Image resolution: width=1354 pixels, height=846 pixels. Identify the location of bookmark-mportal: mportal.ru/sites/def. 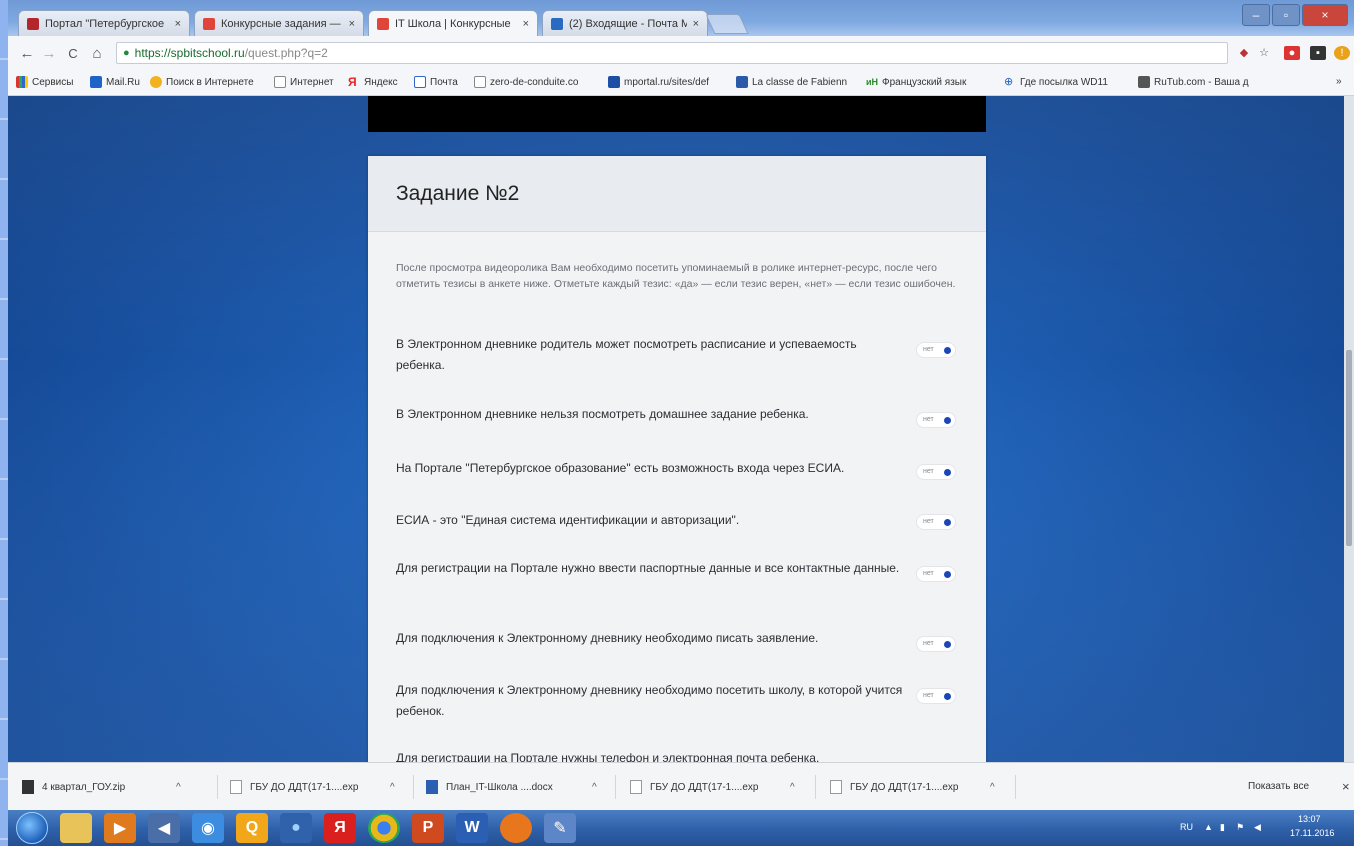
(668, 82).